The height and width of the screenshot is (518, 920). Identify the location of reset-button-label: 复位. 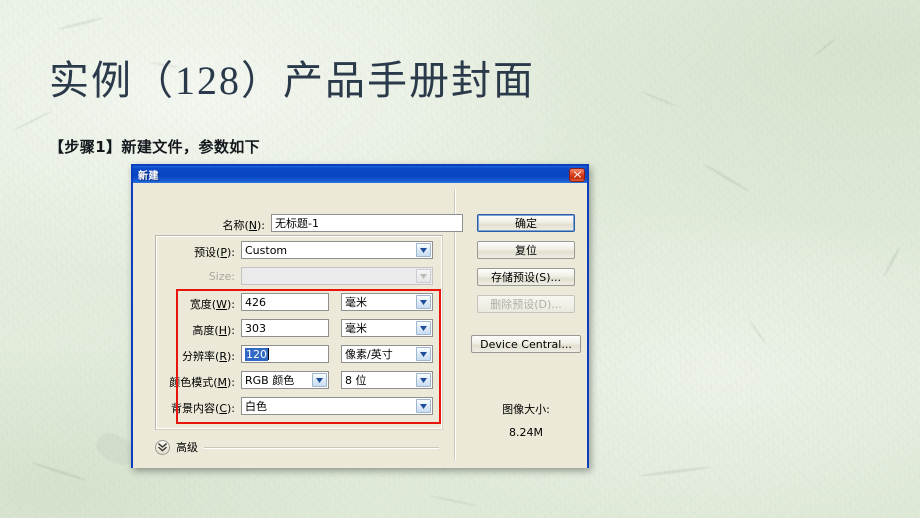
(526, 250).